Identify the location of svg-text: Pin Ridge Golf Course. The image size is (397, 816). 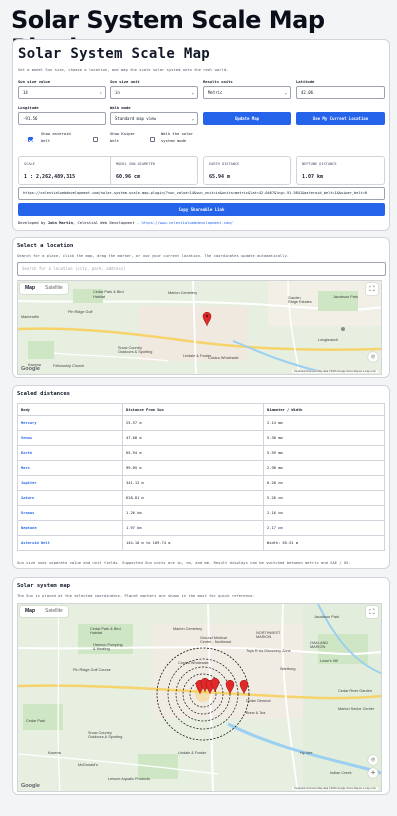
(92, 670).